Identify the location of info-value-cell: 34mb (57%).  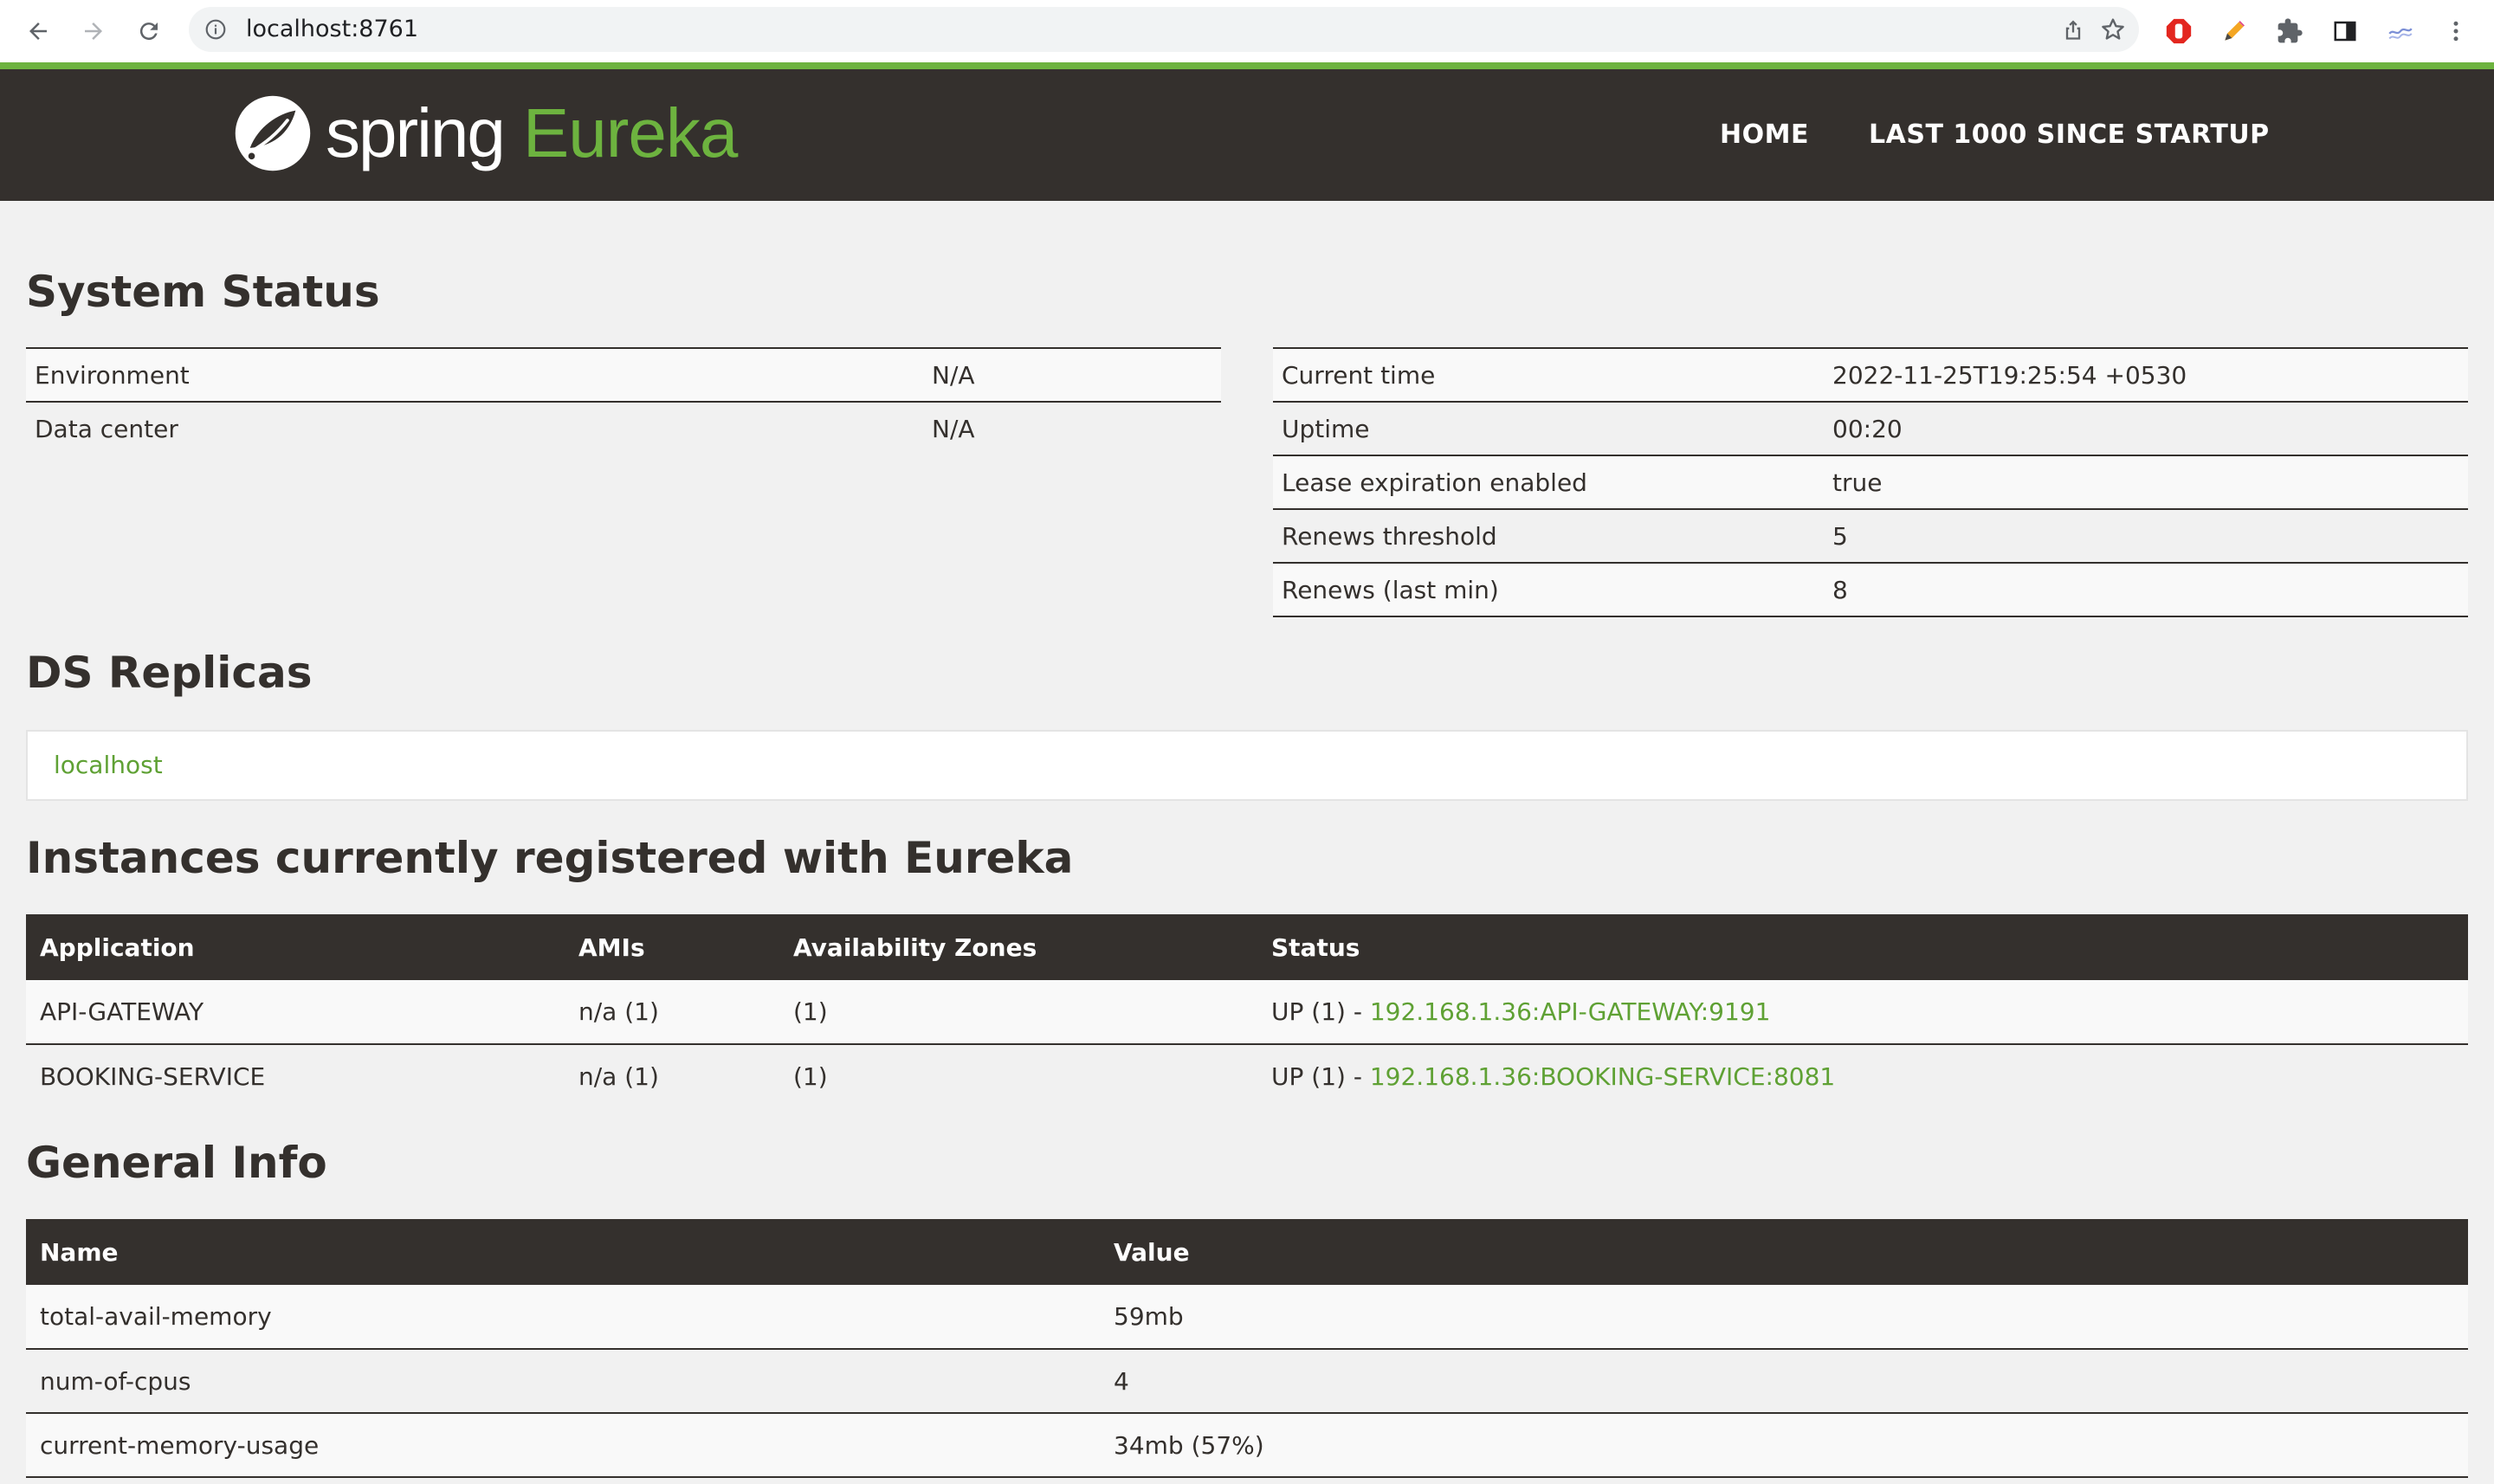
(1784, 1445).